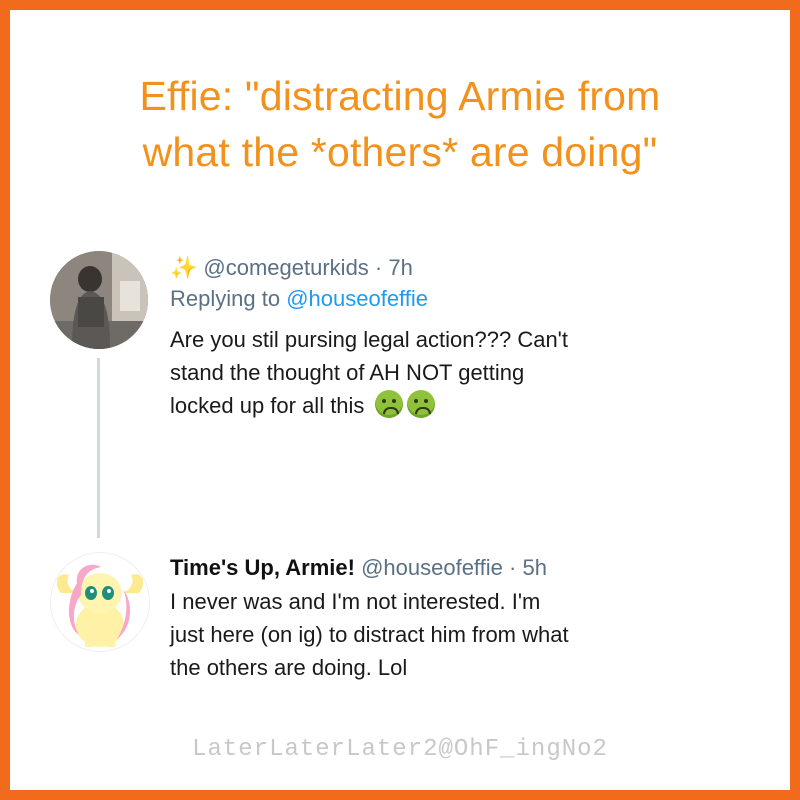 The width and height of the screenshot is (800, 800). I want to click on tweet-header: ✨ @comegeturkids · 7h, so click(369, 268).